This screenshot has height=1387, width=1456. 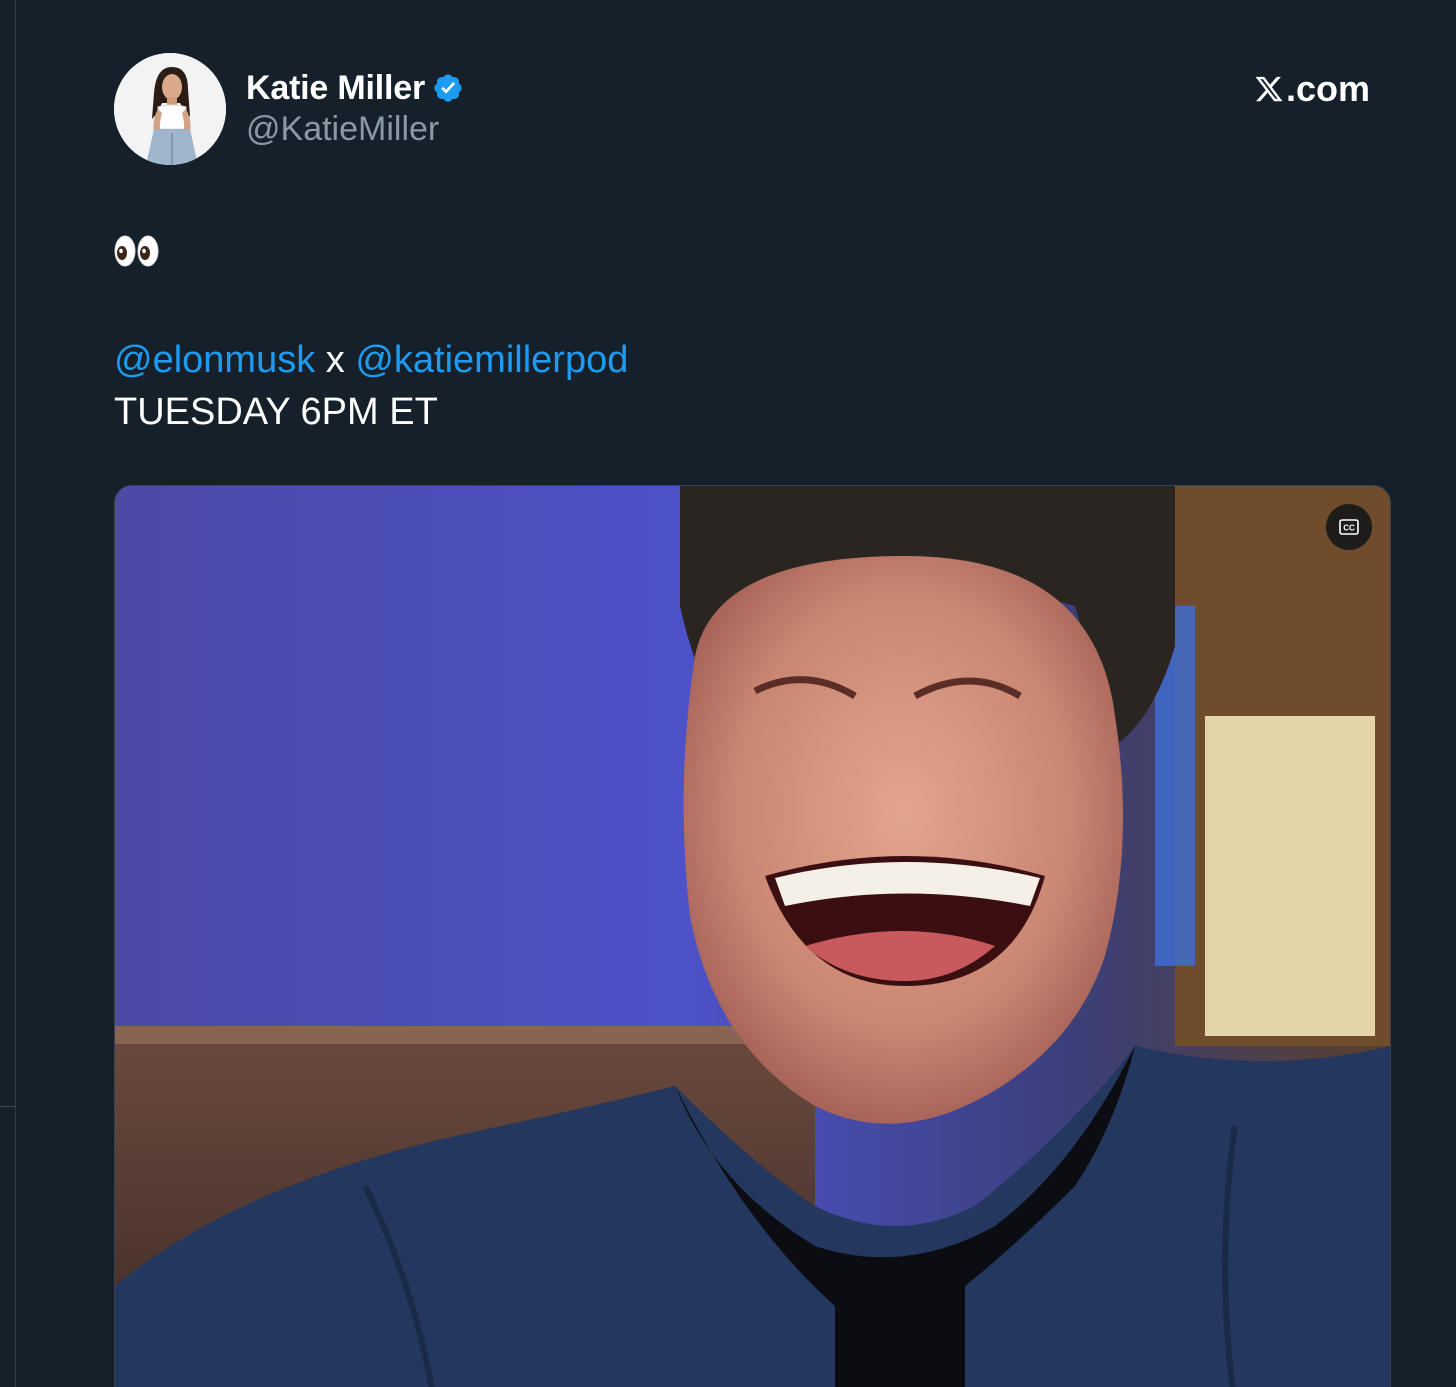 I want to click on author-info: Katie Miller @KatieMiller, so click(x=355, y=107).